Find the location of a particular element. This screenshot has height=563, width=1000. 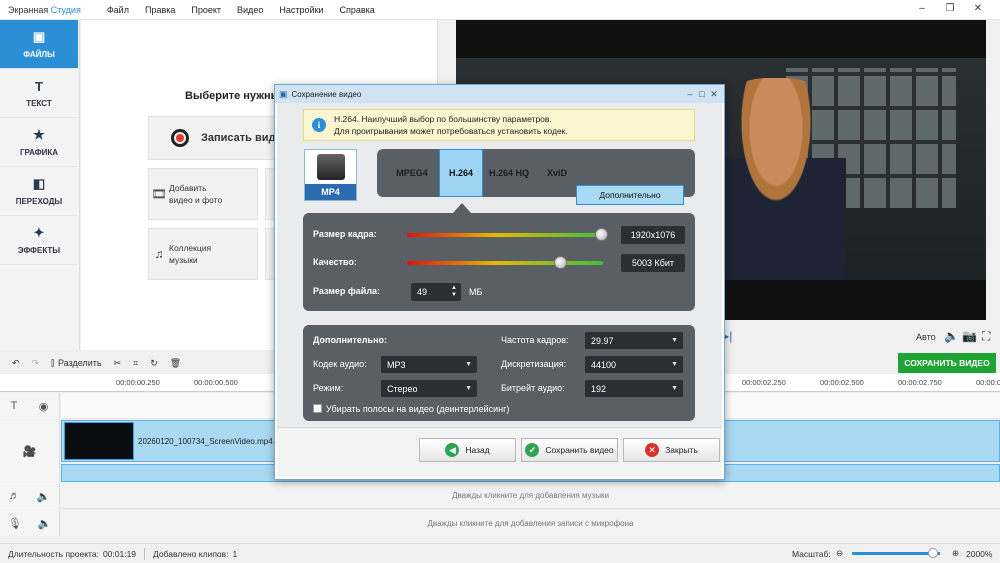

zoom-in-icon: ⊕ is located at coordinates (955, 553).